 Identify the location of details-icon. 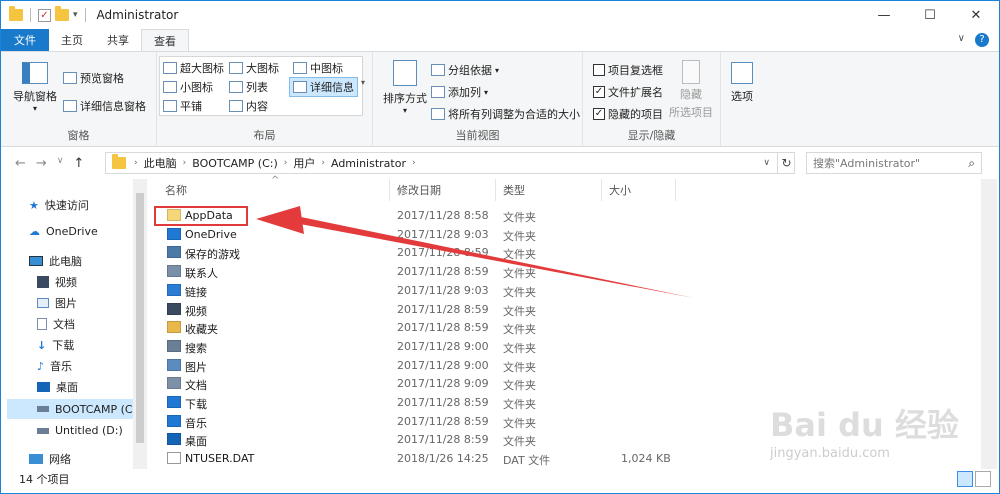
(300, 87).